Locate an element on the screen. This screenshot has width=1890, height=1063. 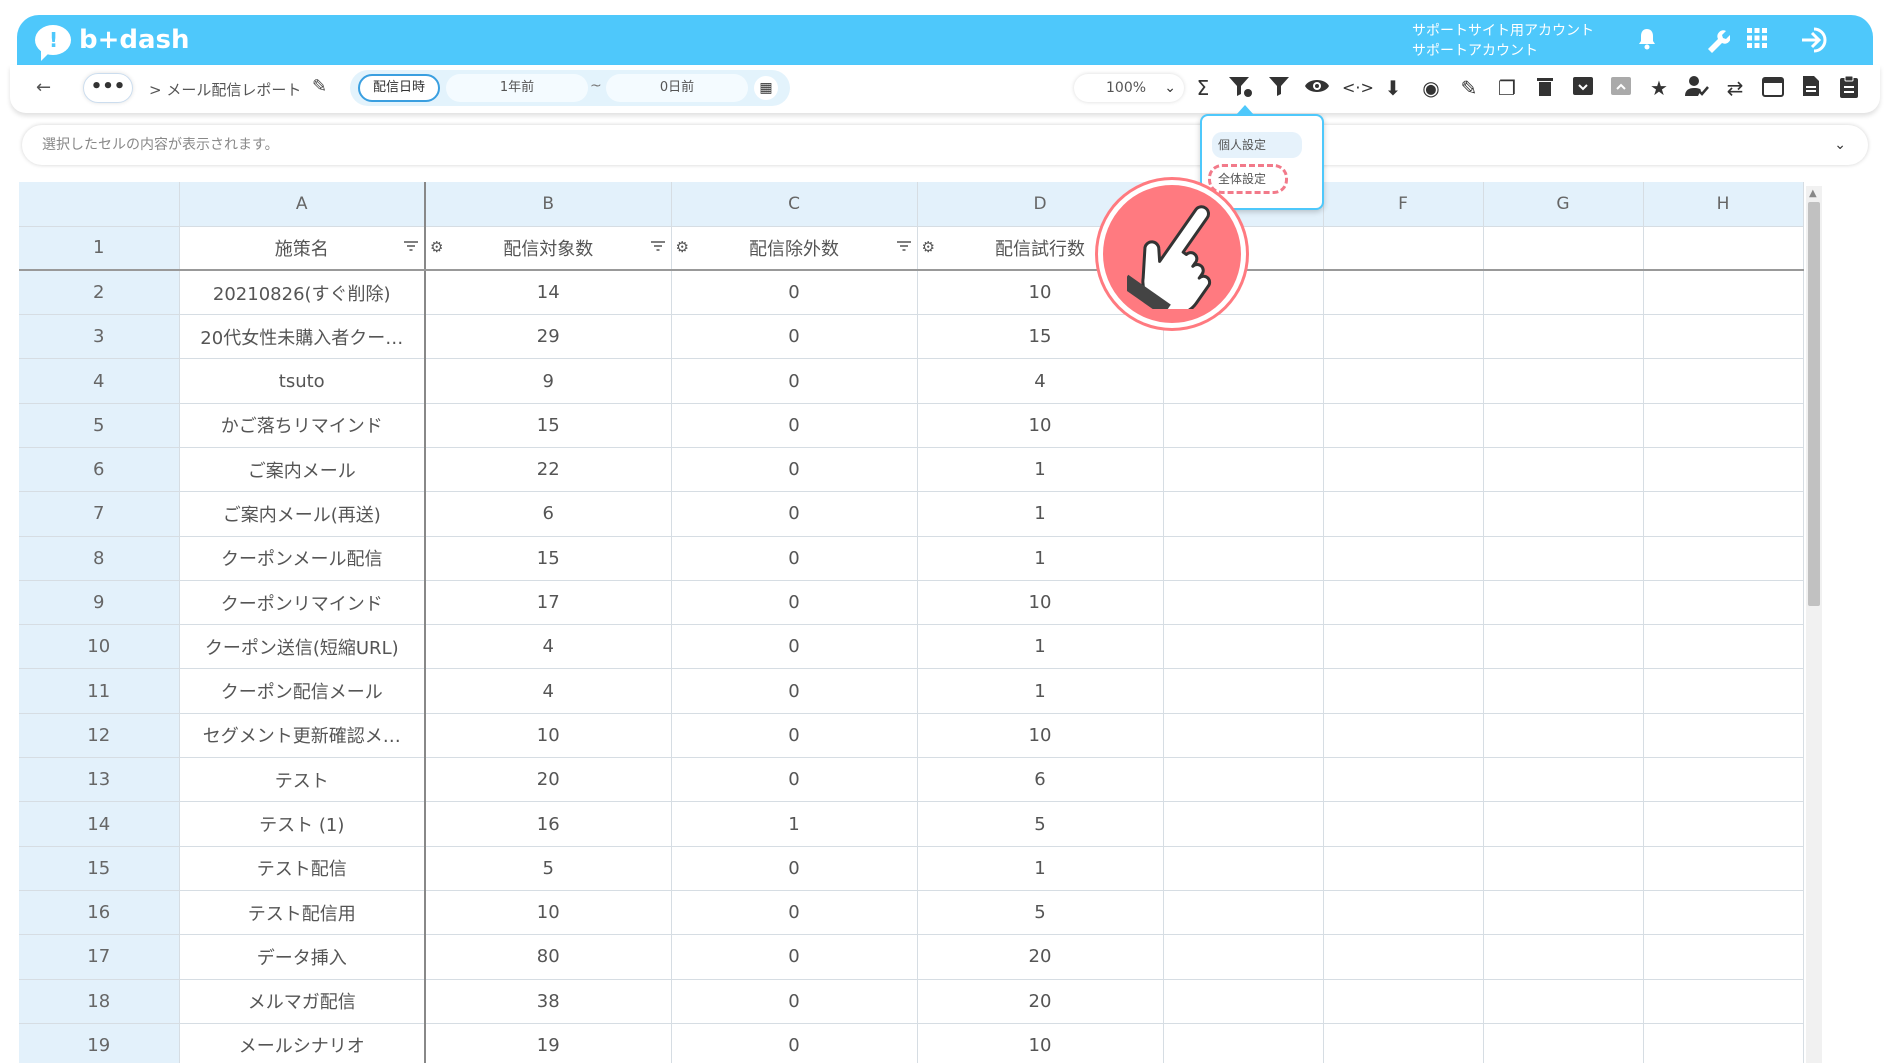
cell-target-count: 15 is located at coordinates (548, 425).